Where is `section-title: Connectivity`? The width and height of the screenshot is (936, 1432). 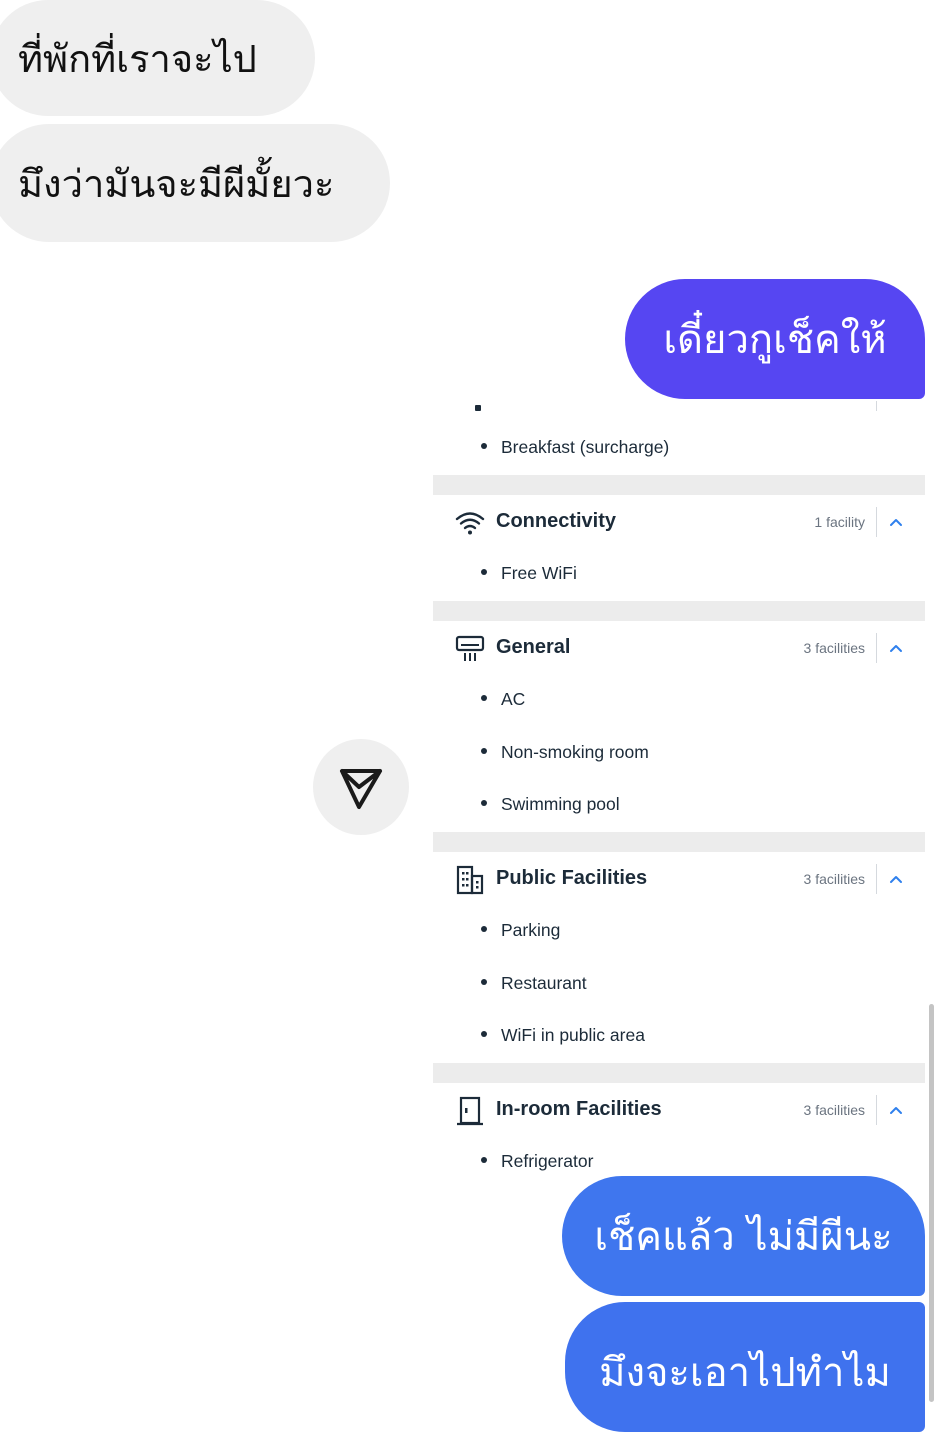 section-title: Connectivity is located at coordinates (556, 521).